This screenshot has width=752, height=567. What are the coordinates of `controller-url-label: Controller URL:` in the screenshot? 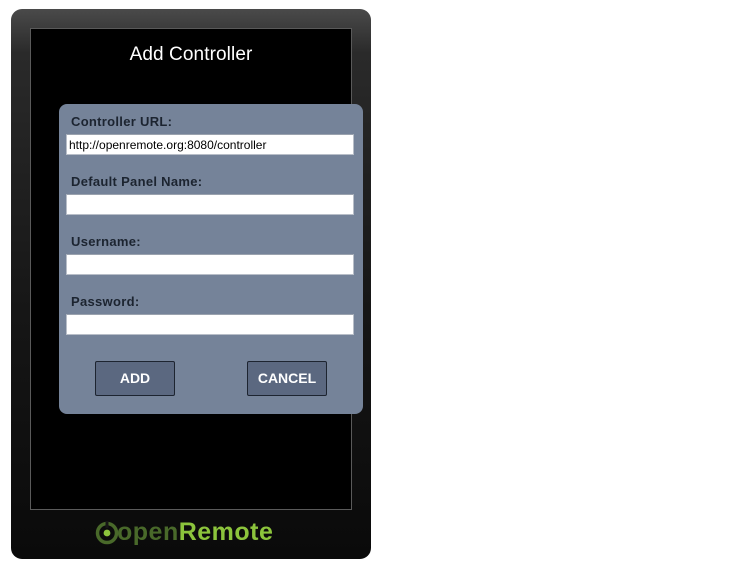 It's located at (122, 121).